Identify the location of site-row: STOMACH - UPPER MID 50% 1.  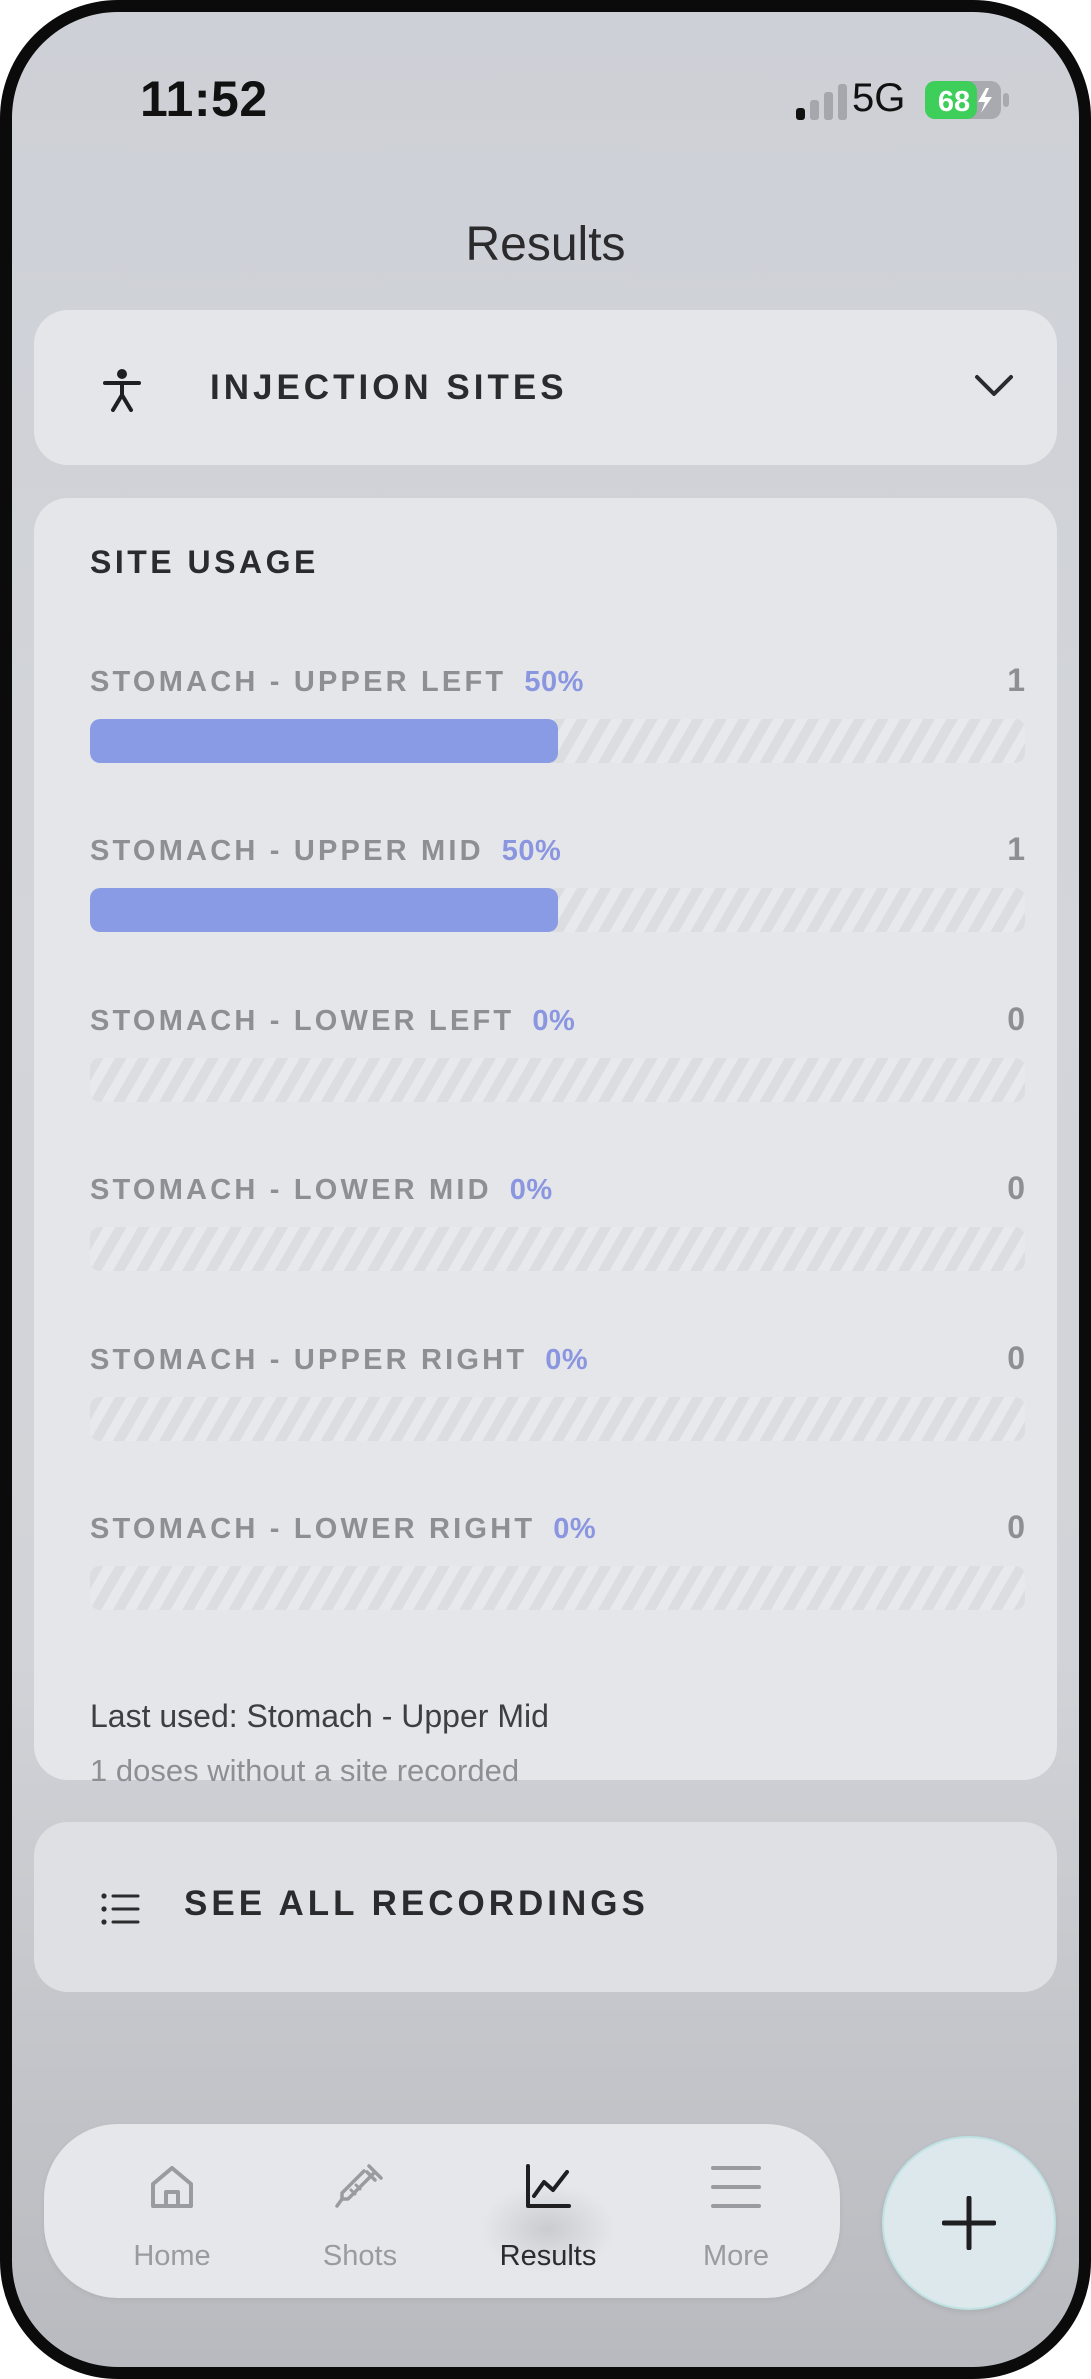
(557, 888).